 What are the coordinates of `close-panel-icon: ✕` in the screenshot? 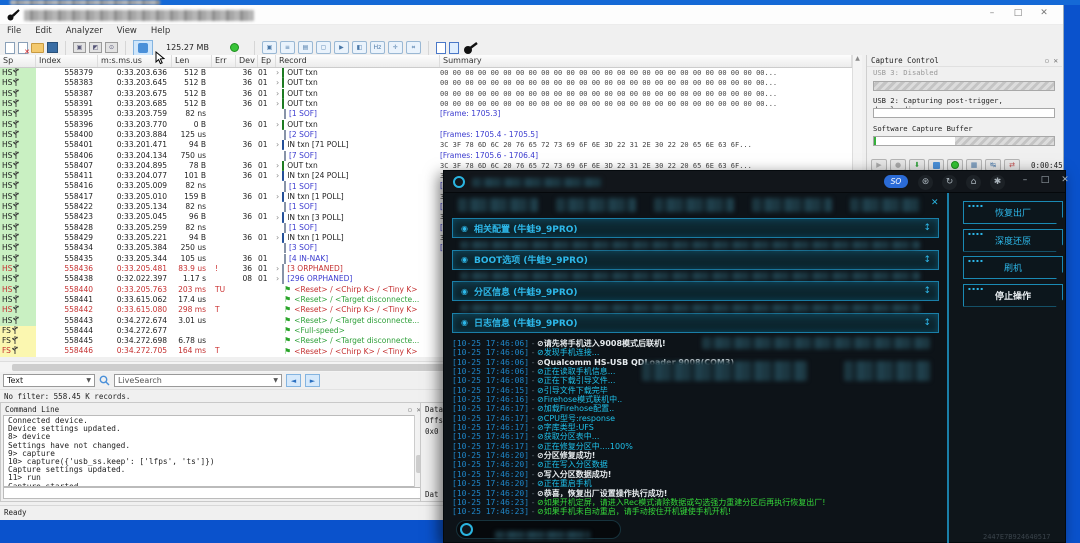 It's located at (1055, 60).